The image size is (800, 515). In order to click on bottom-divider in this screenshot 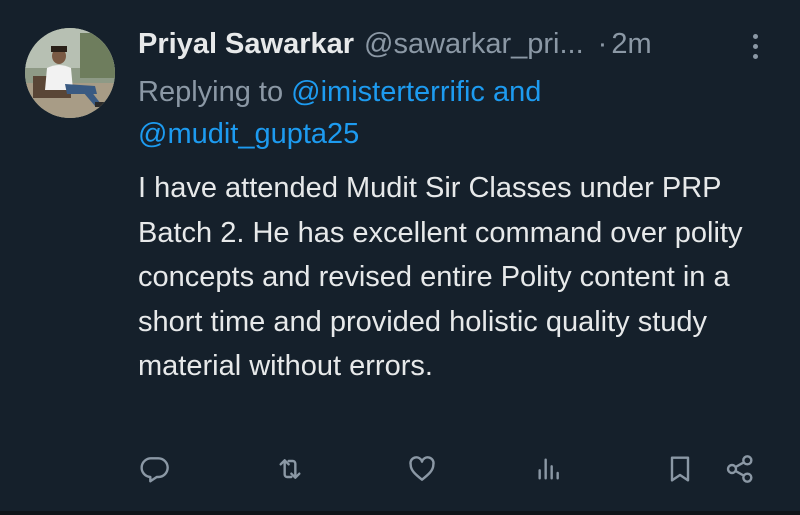, I will do `click(400, 513)`.